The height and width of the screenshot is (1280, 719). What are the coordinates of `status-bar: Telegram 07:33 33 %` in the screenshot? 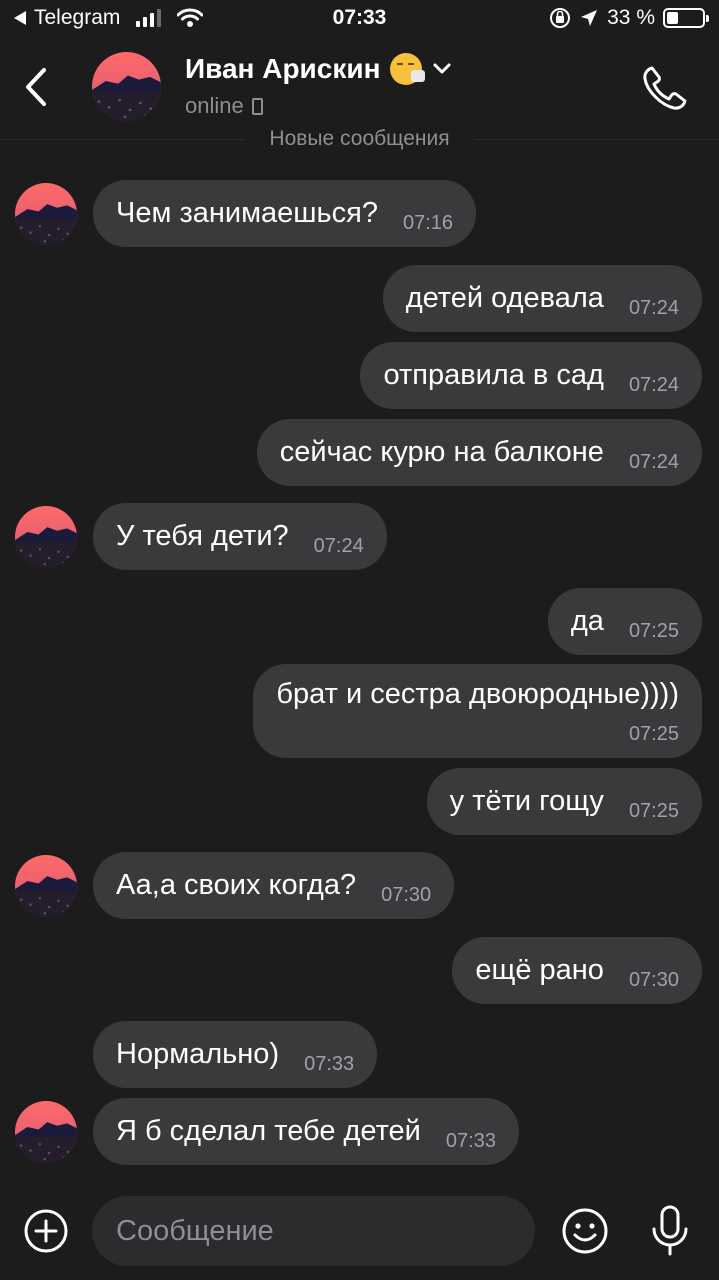 It's located at (359, 20).